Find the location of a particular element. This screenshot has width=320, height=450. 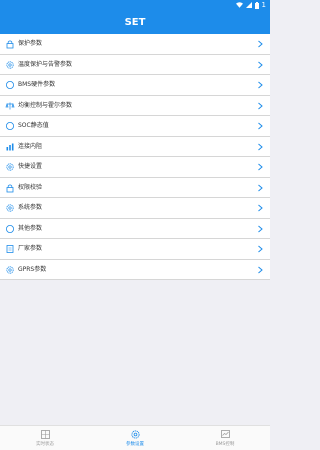

tab-label: 参数设置 is located at coordinates (135, 444).